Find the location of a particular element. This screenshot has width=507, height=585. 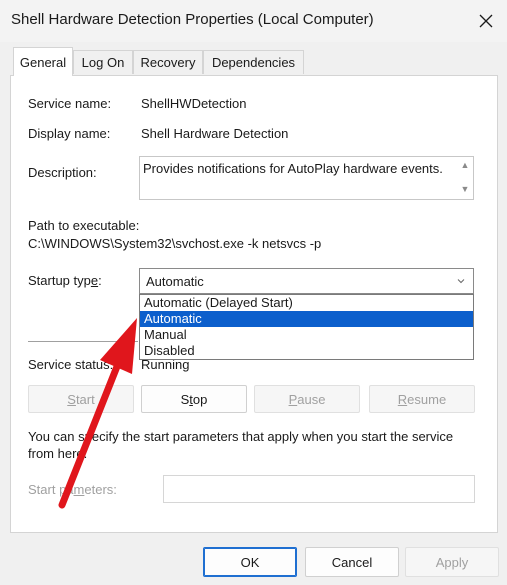

close-button is located at coordinates (486, 21).